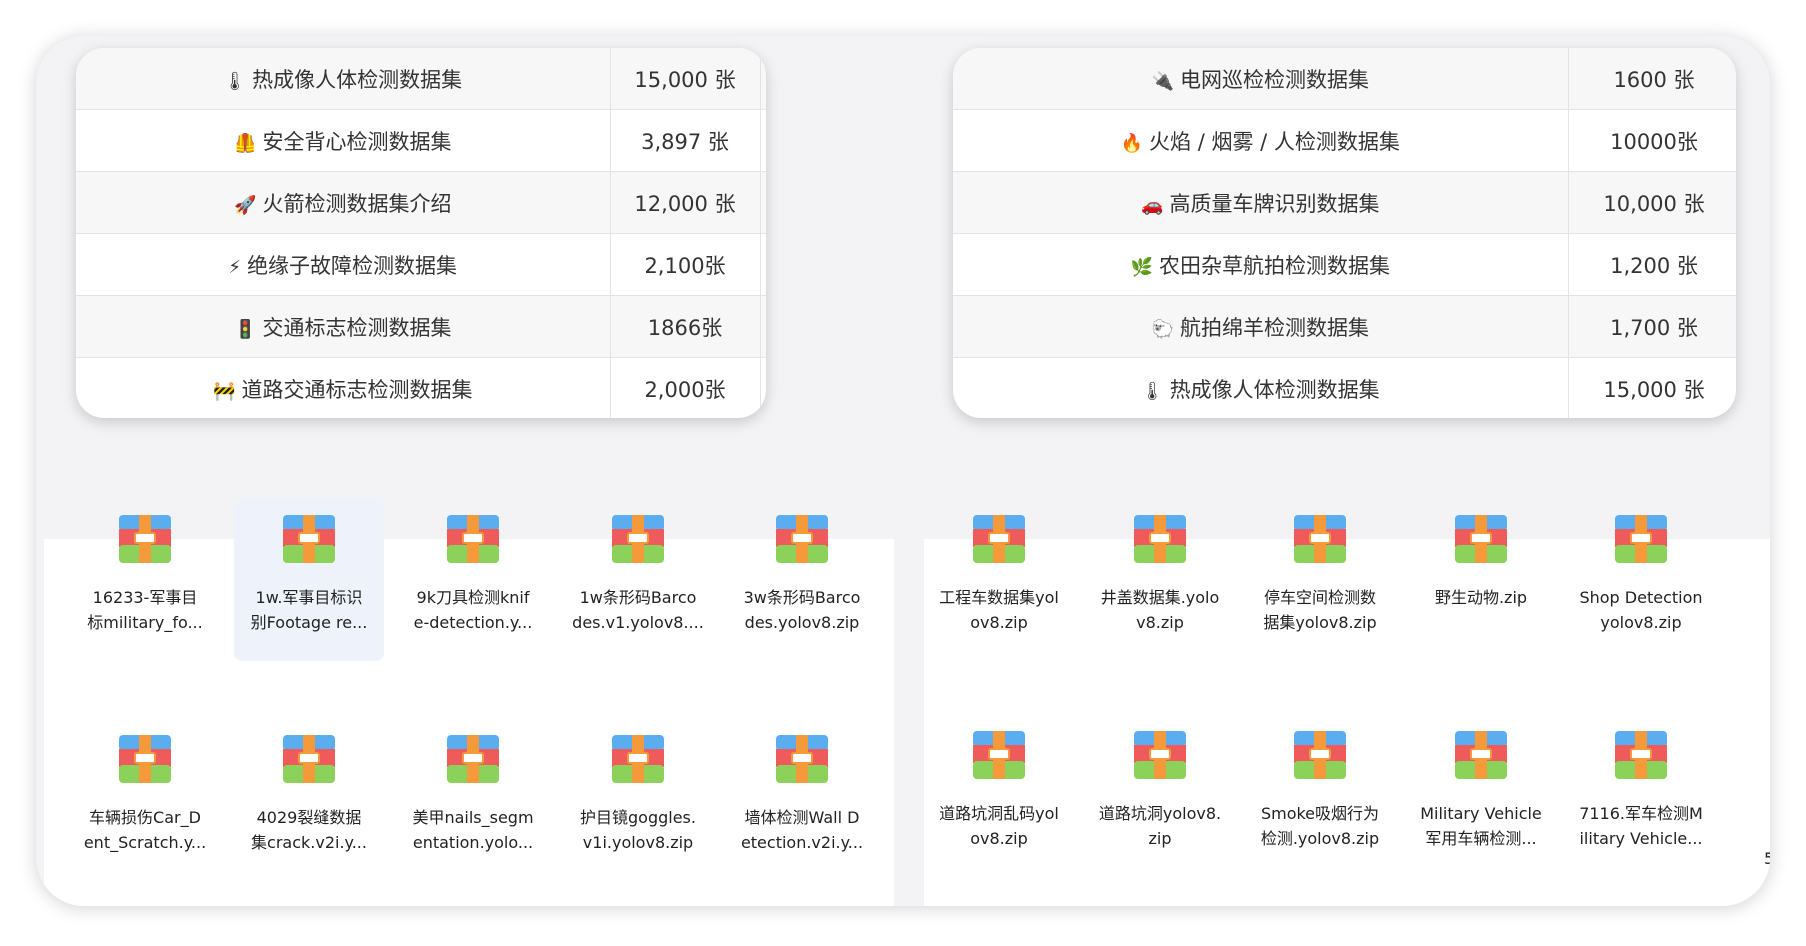 This screenshot has width=1806, height=946. I want to click on file-name-line-2: v1i.yolov8.zip, so click(638, 842).